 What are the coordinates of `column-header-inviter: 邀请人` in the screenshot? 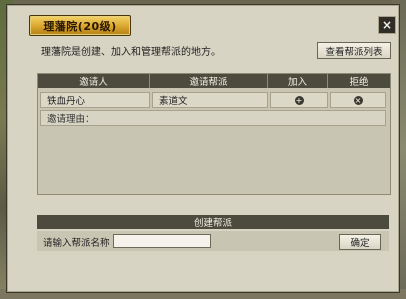 It's located at (94, 81).